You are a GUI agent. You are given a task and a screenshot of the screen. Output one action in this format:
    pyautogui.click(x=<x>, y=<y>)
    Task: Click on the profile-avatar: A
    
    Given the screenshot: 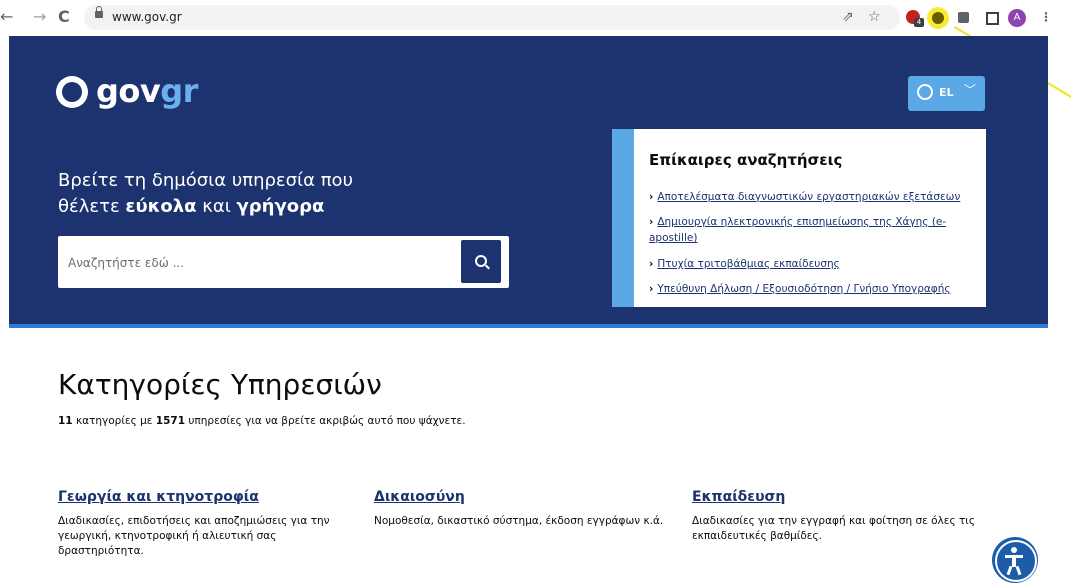 What is the action you would take?
    pyautogui.click(x=1017, y=18)
    